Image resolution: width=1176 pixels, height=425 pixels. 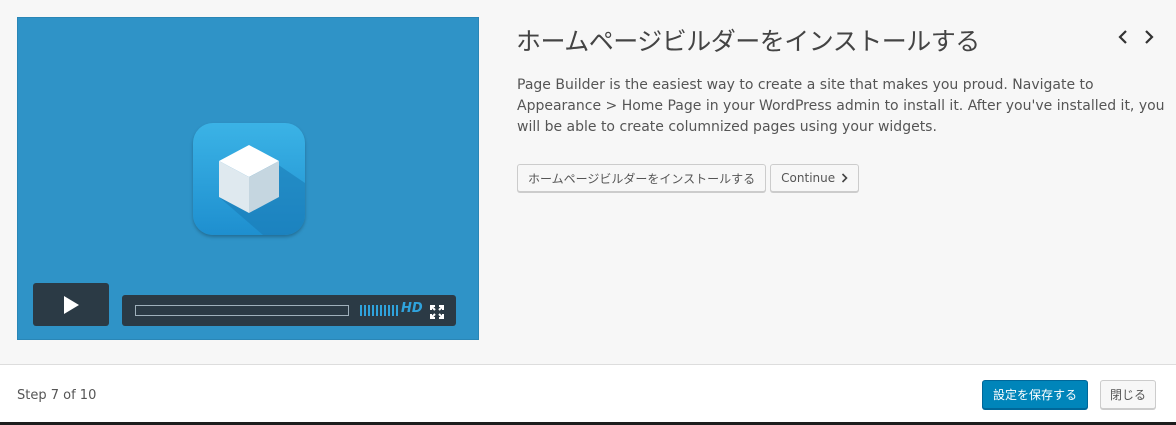 I want to click on install-page-builder-button: ホームページビルダーをインストールする, so click(x=642, y=178).